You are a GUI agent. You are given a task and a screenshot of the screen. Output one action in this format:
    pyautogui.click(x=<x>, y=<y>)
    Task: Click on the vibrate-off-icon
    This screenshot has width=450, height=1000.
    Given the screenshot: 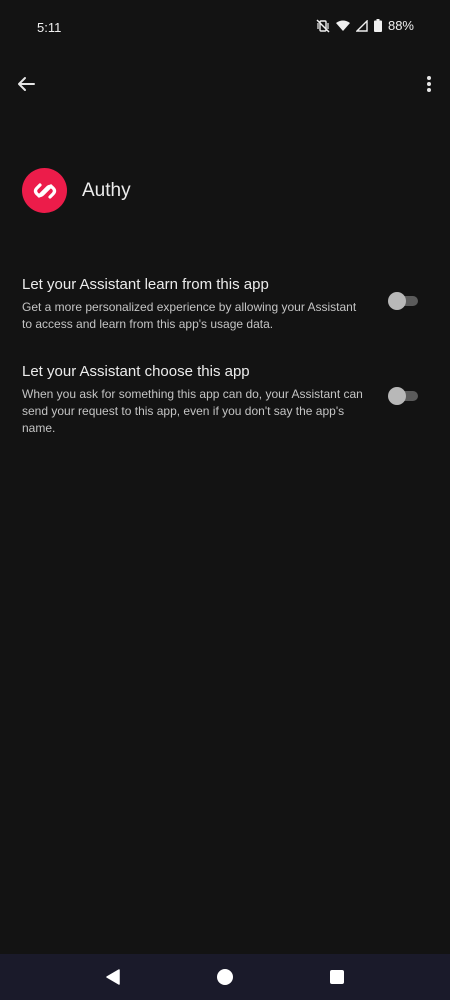 What is the action you would take?
    pyautogui.click(x=323, y=25)
    